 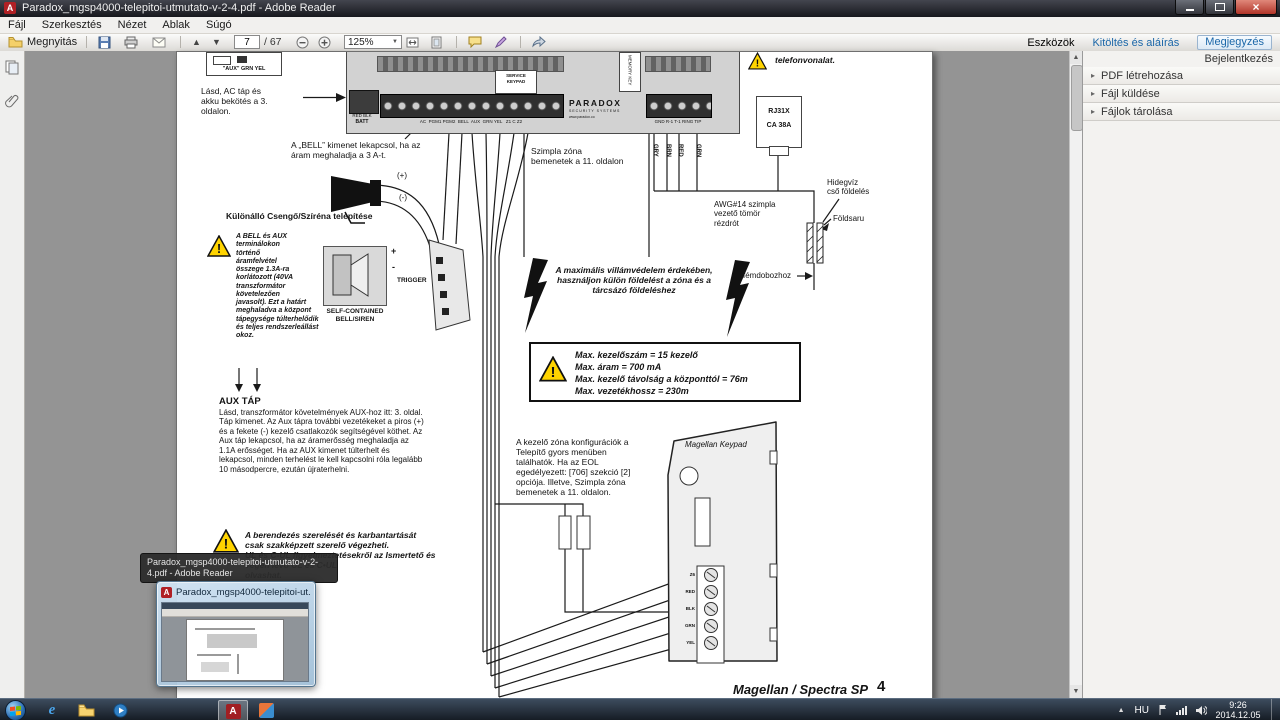 What do you see at coordinates (1181, 76) in the screenshot?
I see `panel-item-create-pdf: ▸ PDF létrehozása` at bounding box center [1181, 76].